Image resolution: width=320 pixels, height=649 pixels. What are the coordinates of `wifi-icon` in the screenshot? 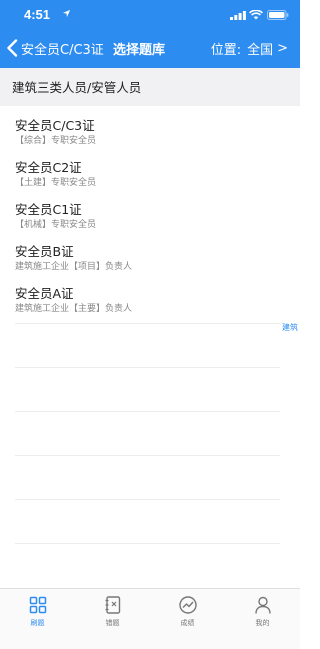 It's located at (256, 15).